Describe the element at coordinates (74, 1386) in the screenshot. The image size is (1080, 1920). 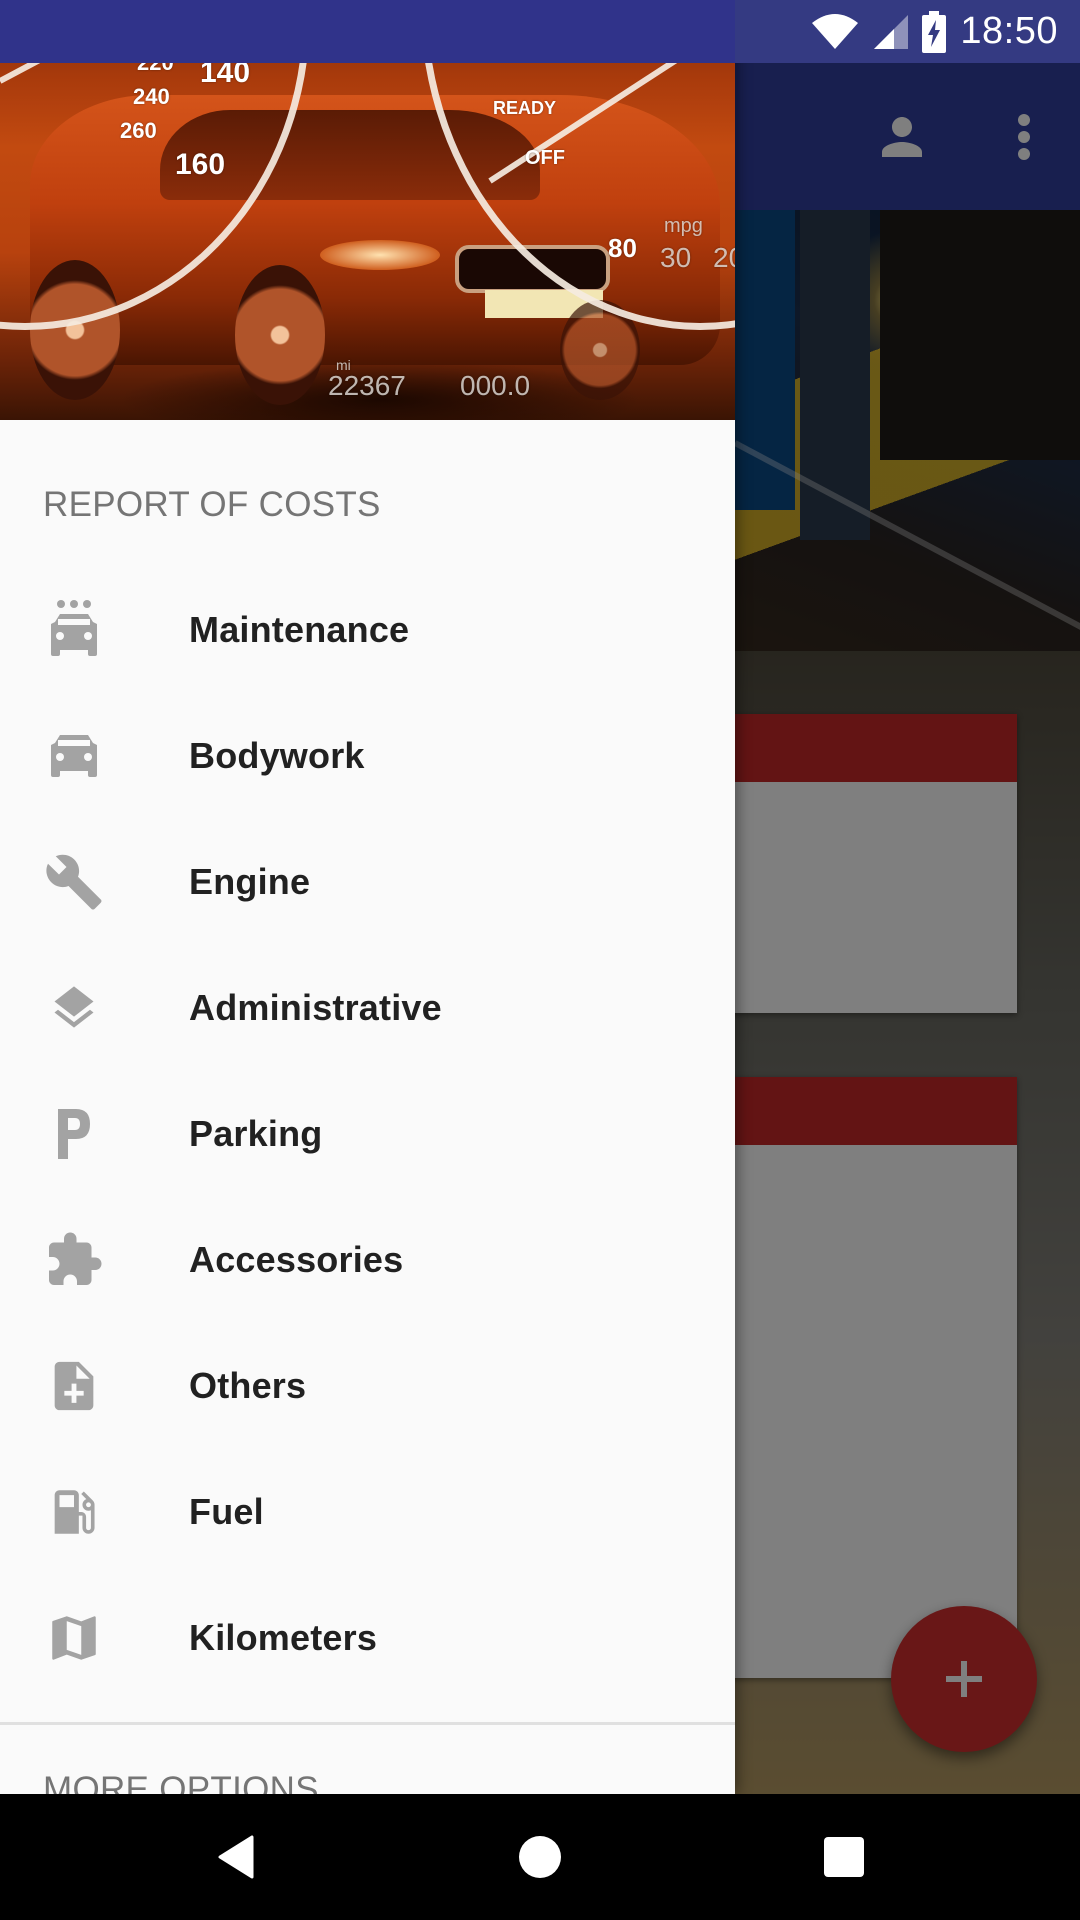
I see `note-add-icon` at that location.